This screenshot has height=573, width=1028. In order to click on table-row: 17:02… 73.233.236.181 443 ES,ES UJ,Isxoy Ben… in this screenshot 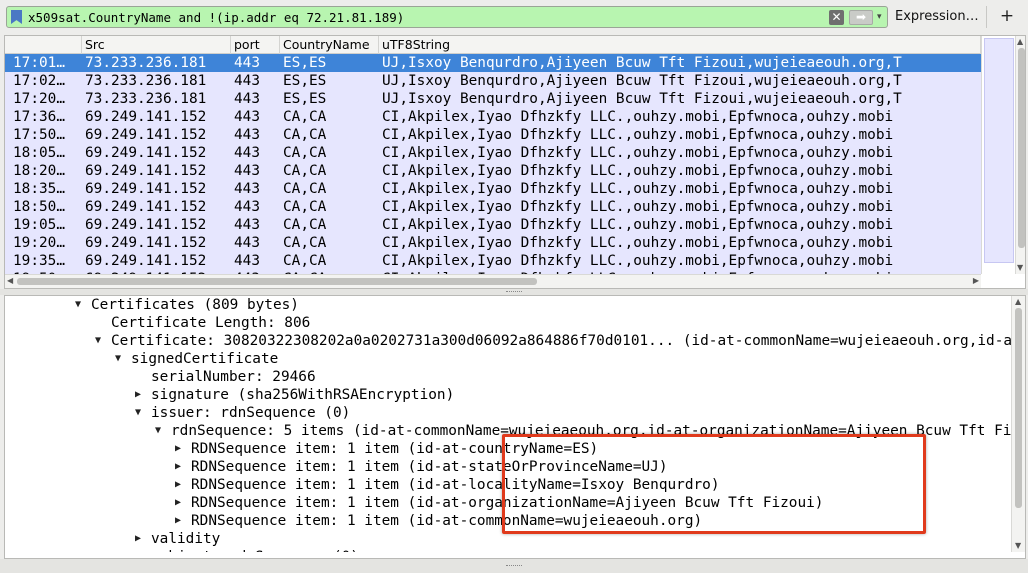, I will do `click(493, 81)`.